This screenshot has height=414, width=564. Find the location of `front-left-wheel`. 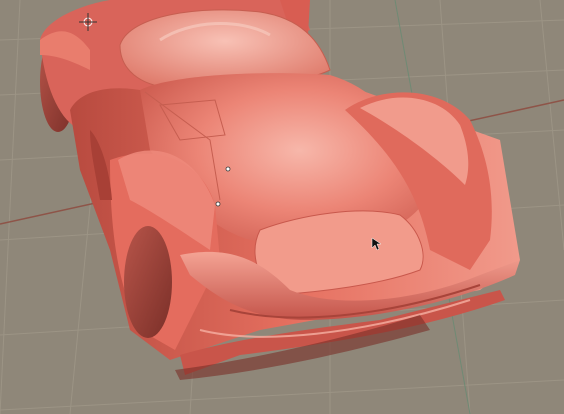

front-left-wheel is located at coordinates (148, 282).